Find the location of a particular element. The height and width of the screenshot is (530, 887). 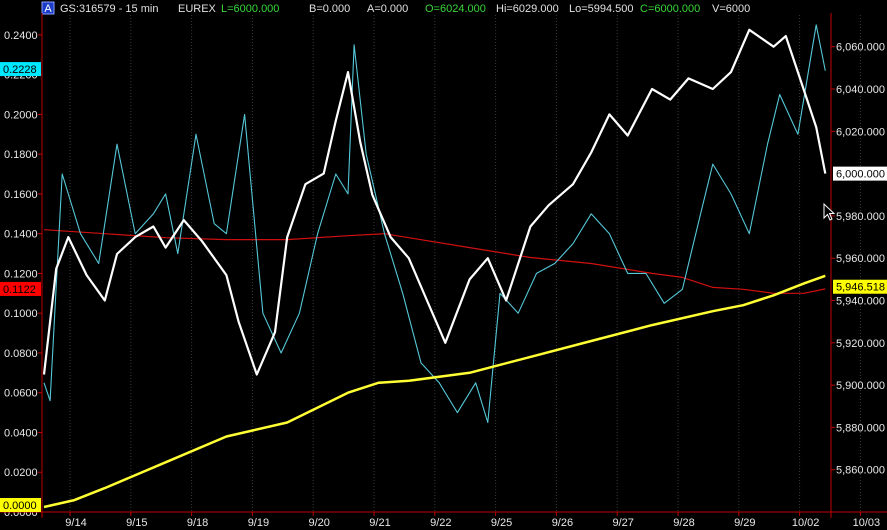

left-tick-label: 0.0800 is located at coordinates (21, 354).